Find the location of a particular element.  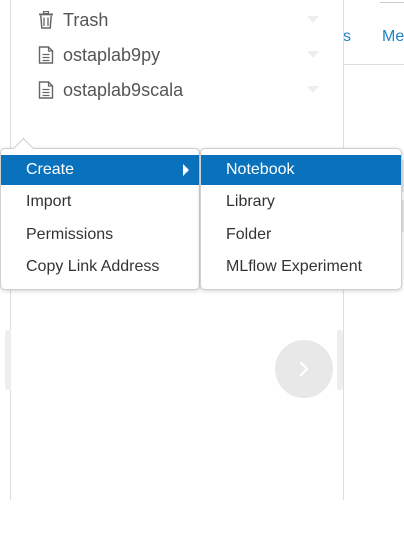

caret-right-icon is located at coordinates (186, 170).